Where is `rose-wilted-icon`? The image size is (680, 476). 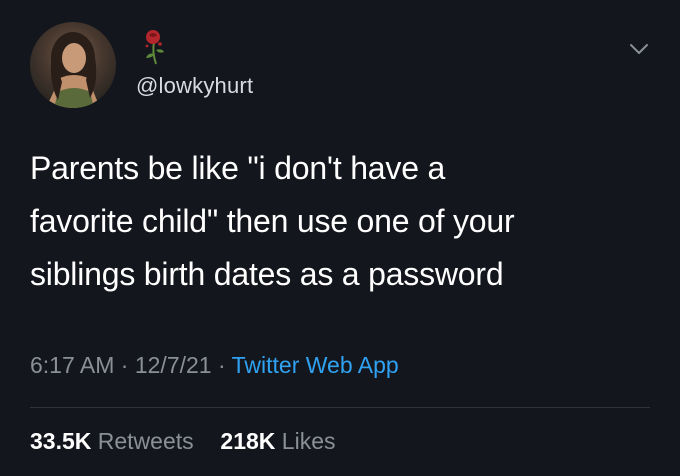 rose-wilted-icon is located at coordinates (154, 47).